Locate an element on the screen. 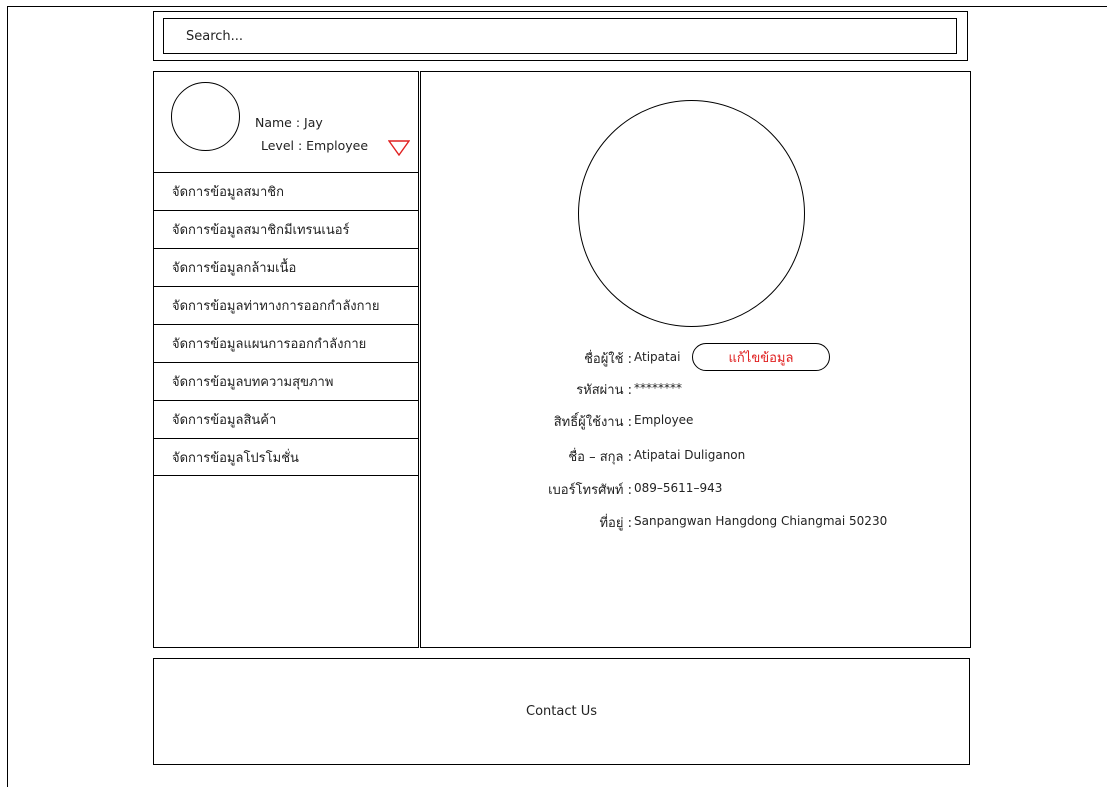  password-value: ******** is located at coordinates (658, 388).